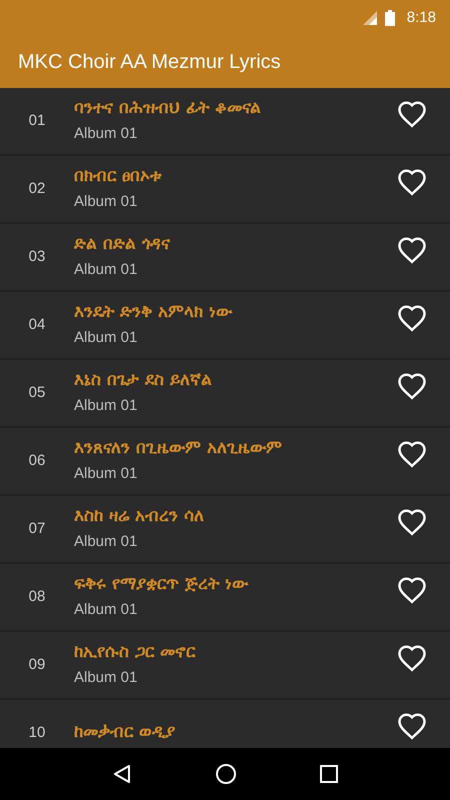 The width and height of the screenshot is (450, 800). I want to click on song-title: እንጸናለን በጊዜውም አለጊዜውም, so click(178, 449).